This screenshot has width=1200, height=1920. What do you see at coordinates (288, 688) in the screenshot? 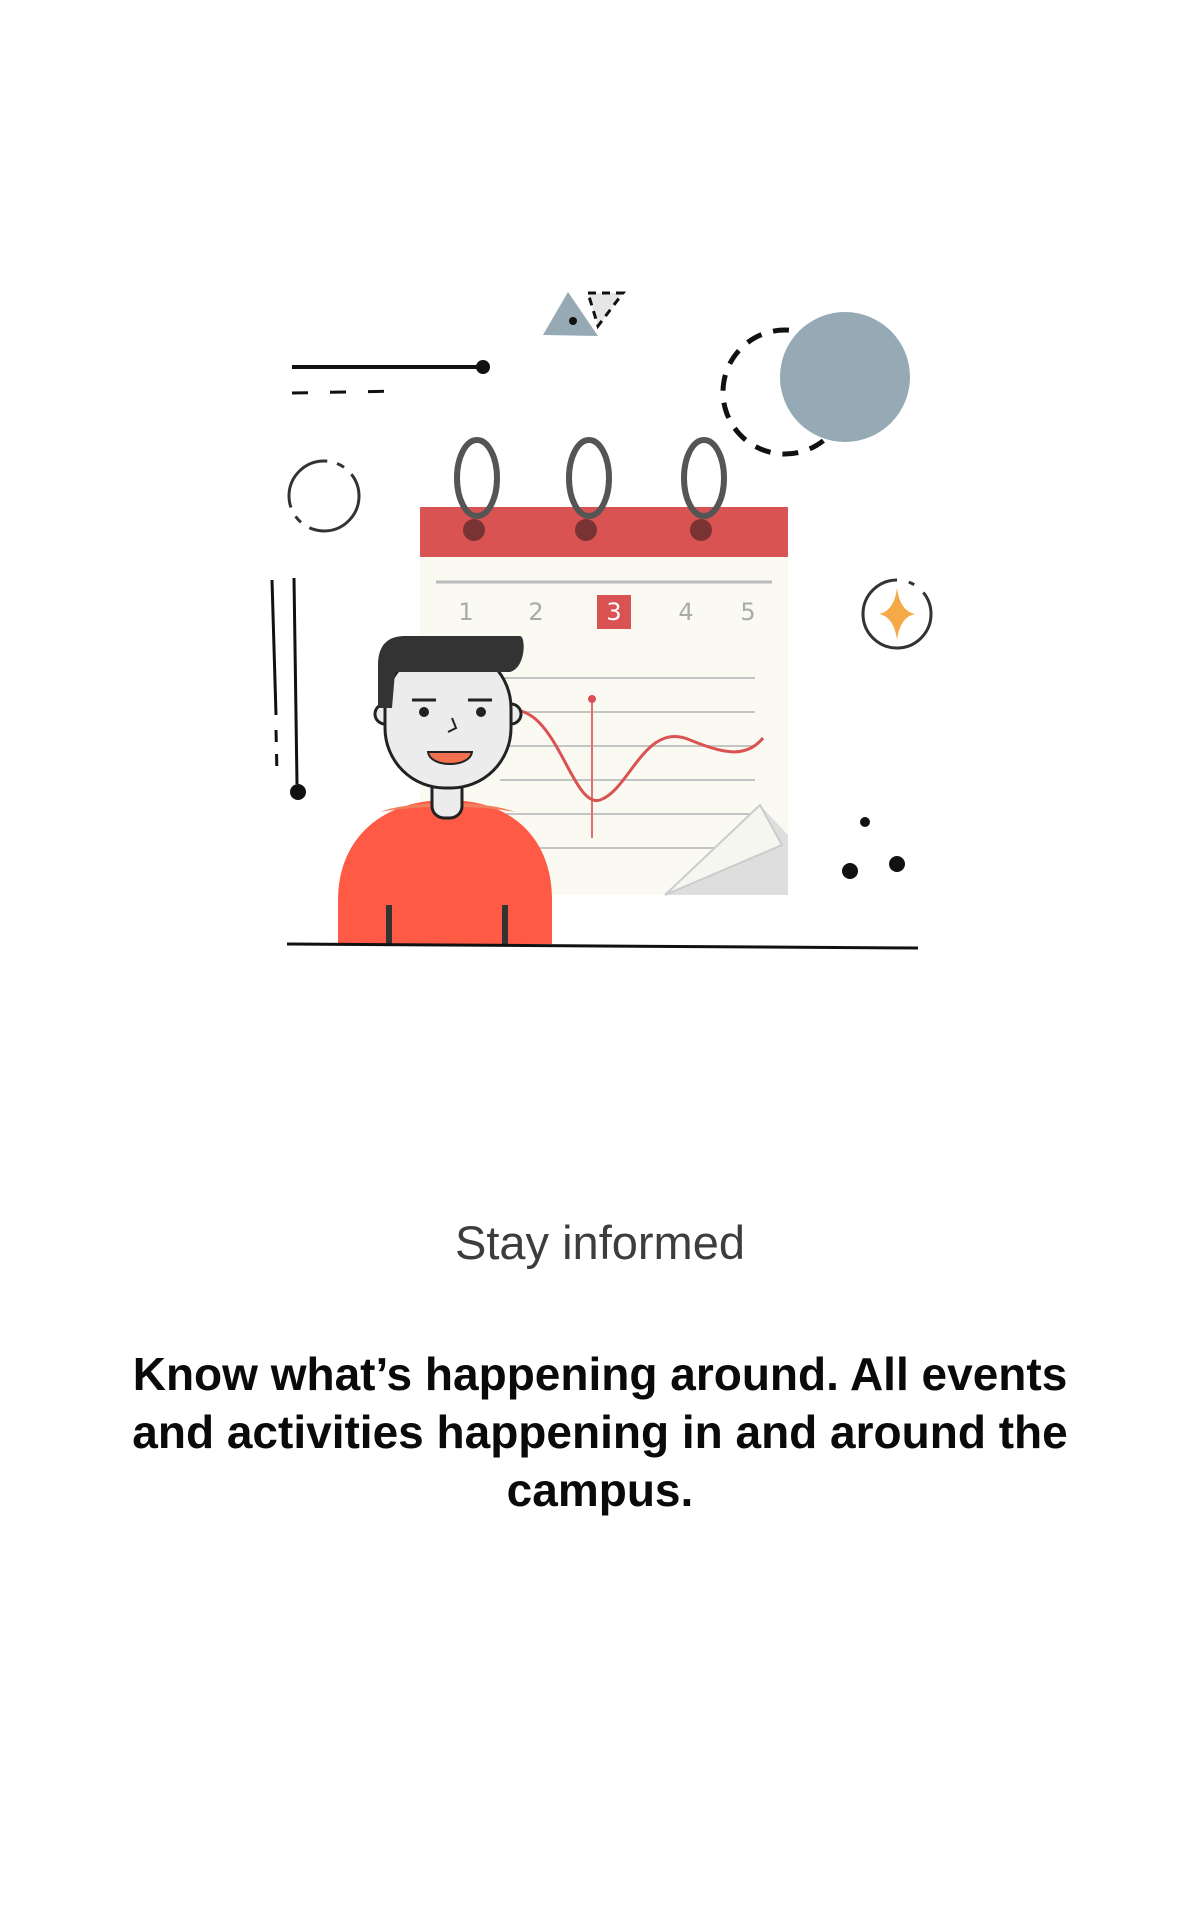
I see `vertical-lines-icon` at bounding box center [288, 688].